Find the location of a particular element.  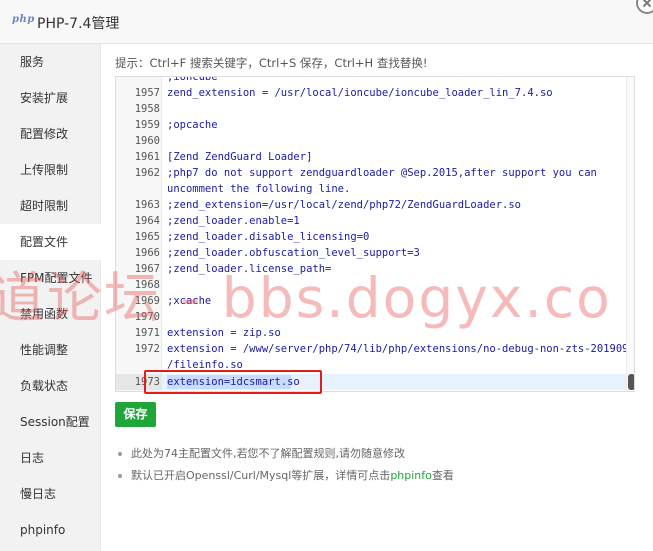

dialog-header: php PHP-7.4管理 is located at coordinates (326, 22).